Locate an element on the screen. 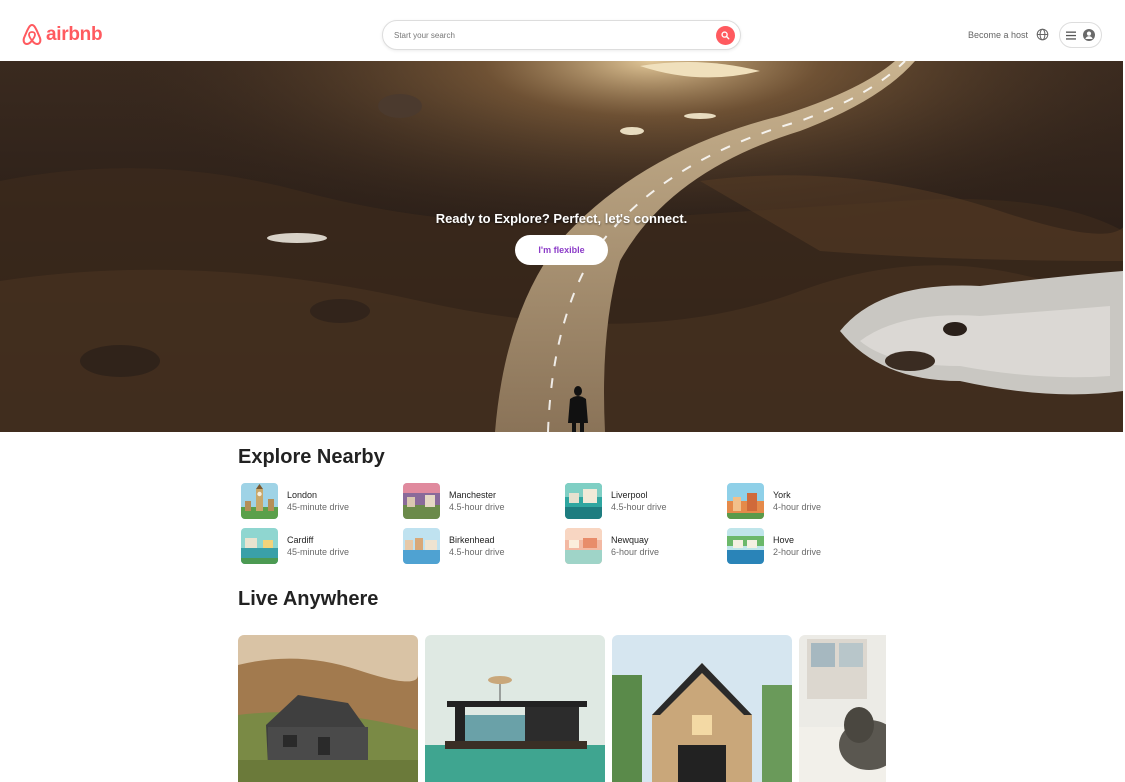 The image size is (1125, 782). nearby-item-manchester: Manchester 4.5-hour drive is located at coordinates (483, 501).